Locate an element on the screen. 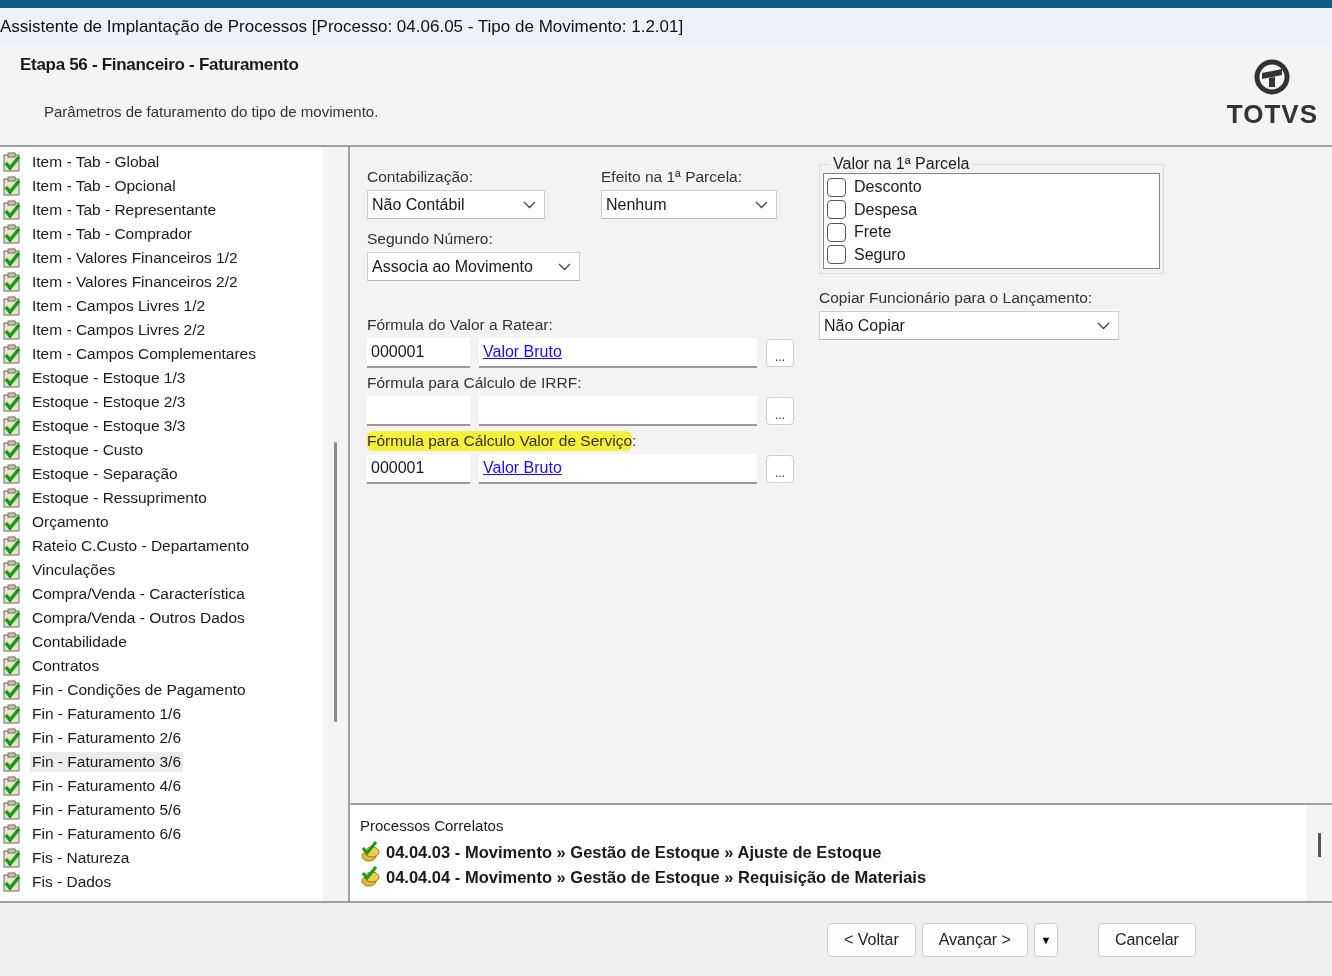 The image size is (1332, 976). field-label: Efeito na 1ª Parcela: is located at coordinates (672, 177).